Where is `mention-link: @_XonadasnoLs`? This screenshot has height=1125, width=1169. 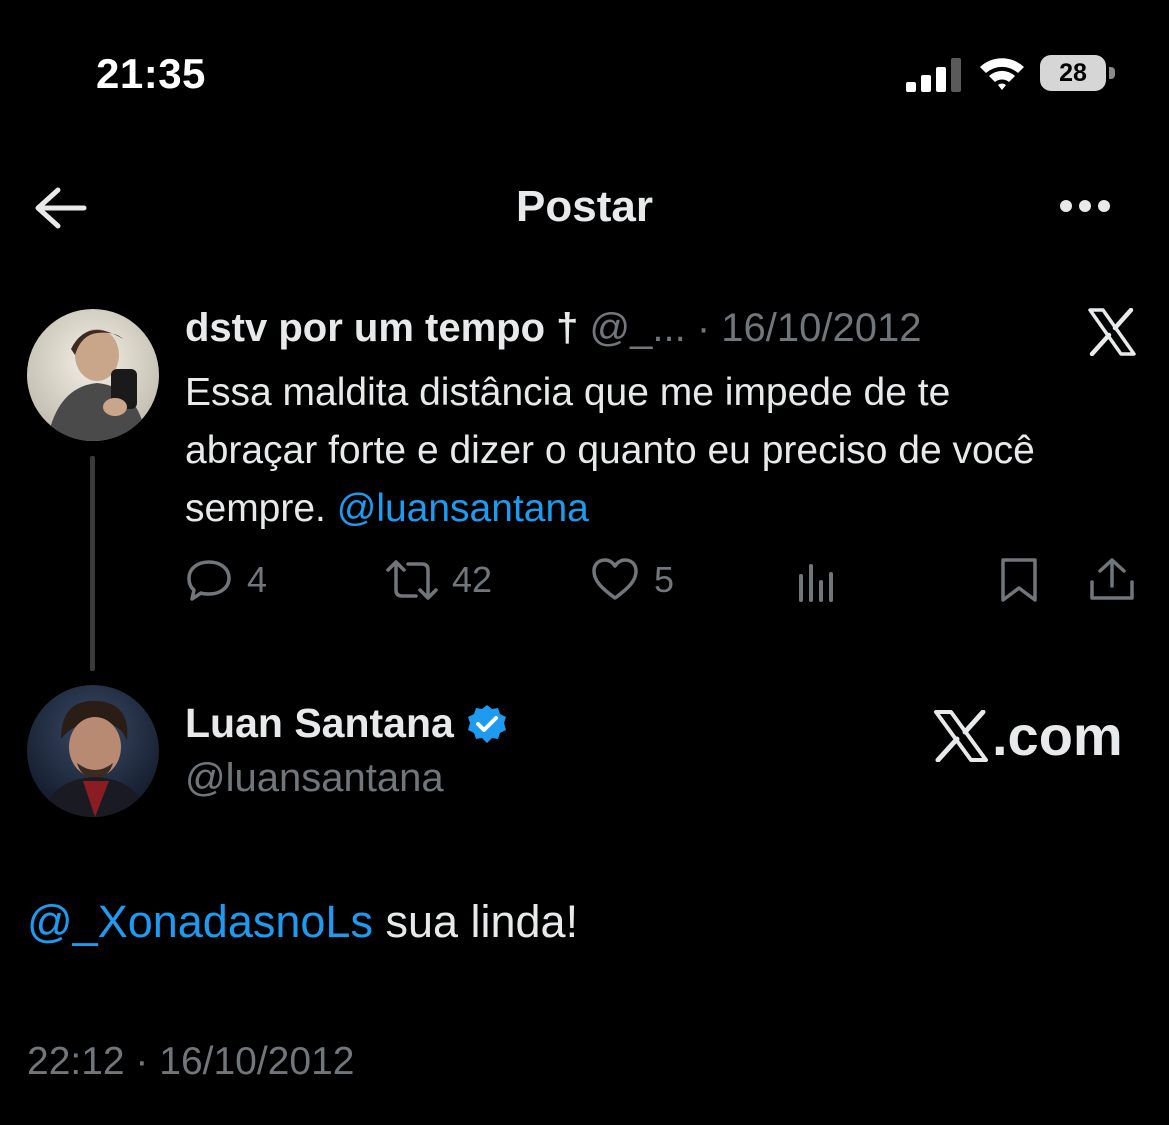 mention-link: @_XonadasnoLs is located at coordinates (200, 921).